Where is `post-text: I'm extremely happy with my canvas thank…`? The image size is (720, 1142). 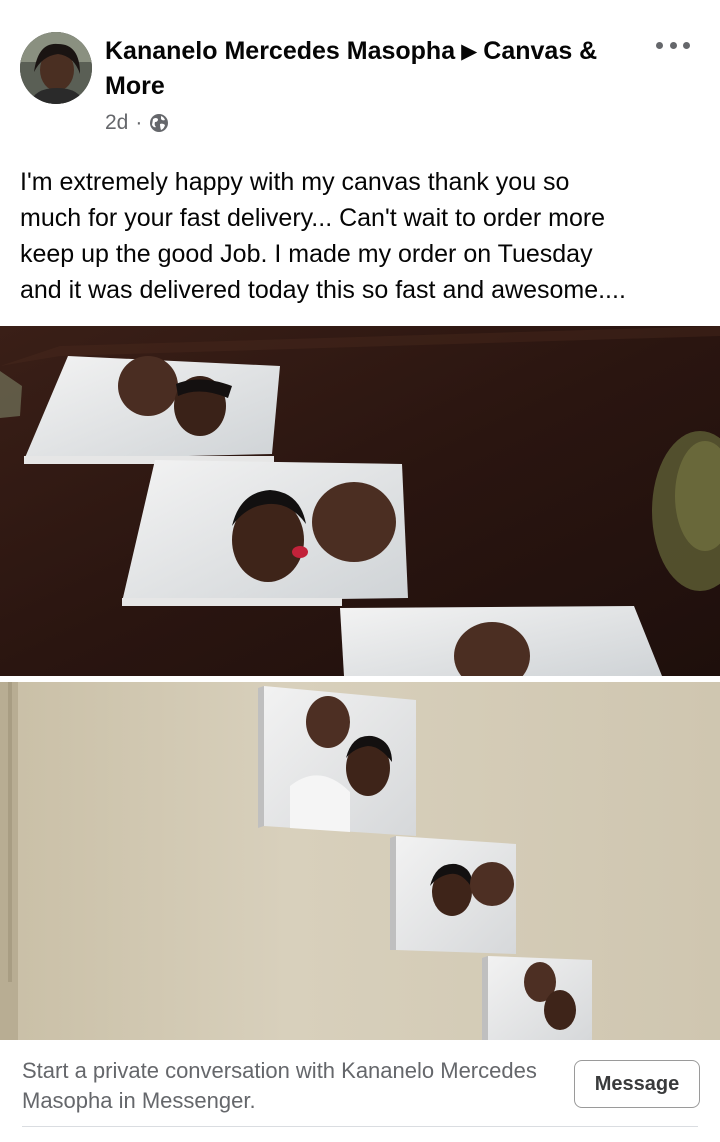 post-text: I'm extremely happy with my canvas thank… is located at coordinates (323, 236).